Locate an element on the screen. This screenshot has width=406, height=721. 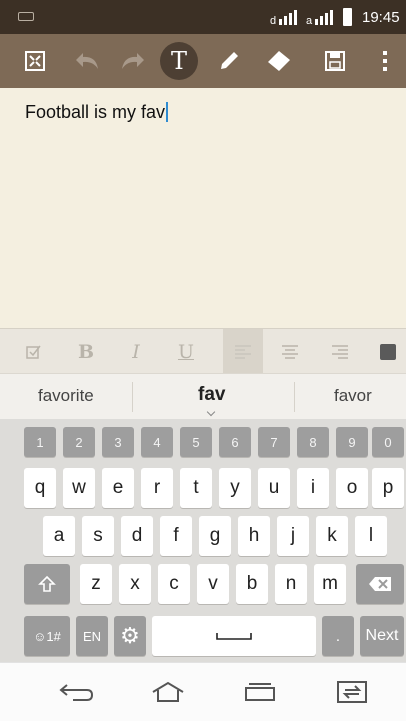
suggestion-left: favorite is located at coordinates (66, 396).